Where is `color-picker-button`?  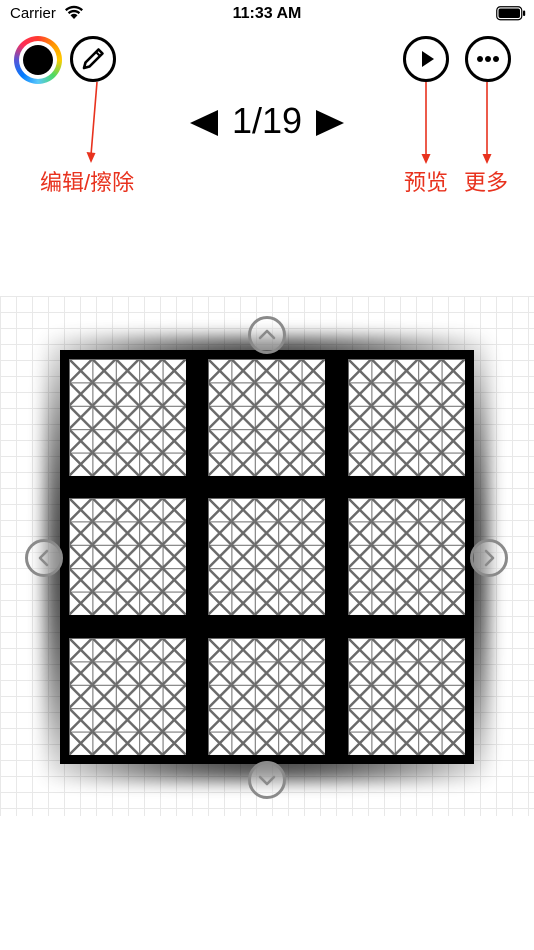
color-picker-button is located at coordinates (38, 60).